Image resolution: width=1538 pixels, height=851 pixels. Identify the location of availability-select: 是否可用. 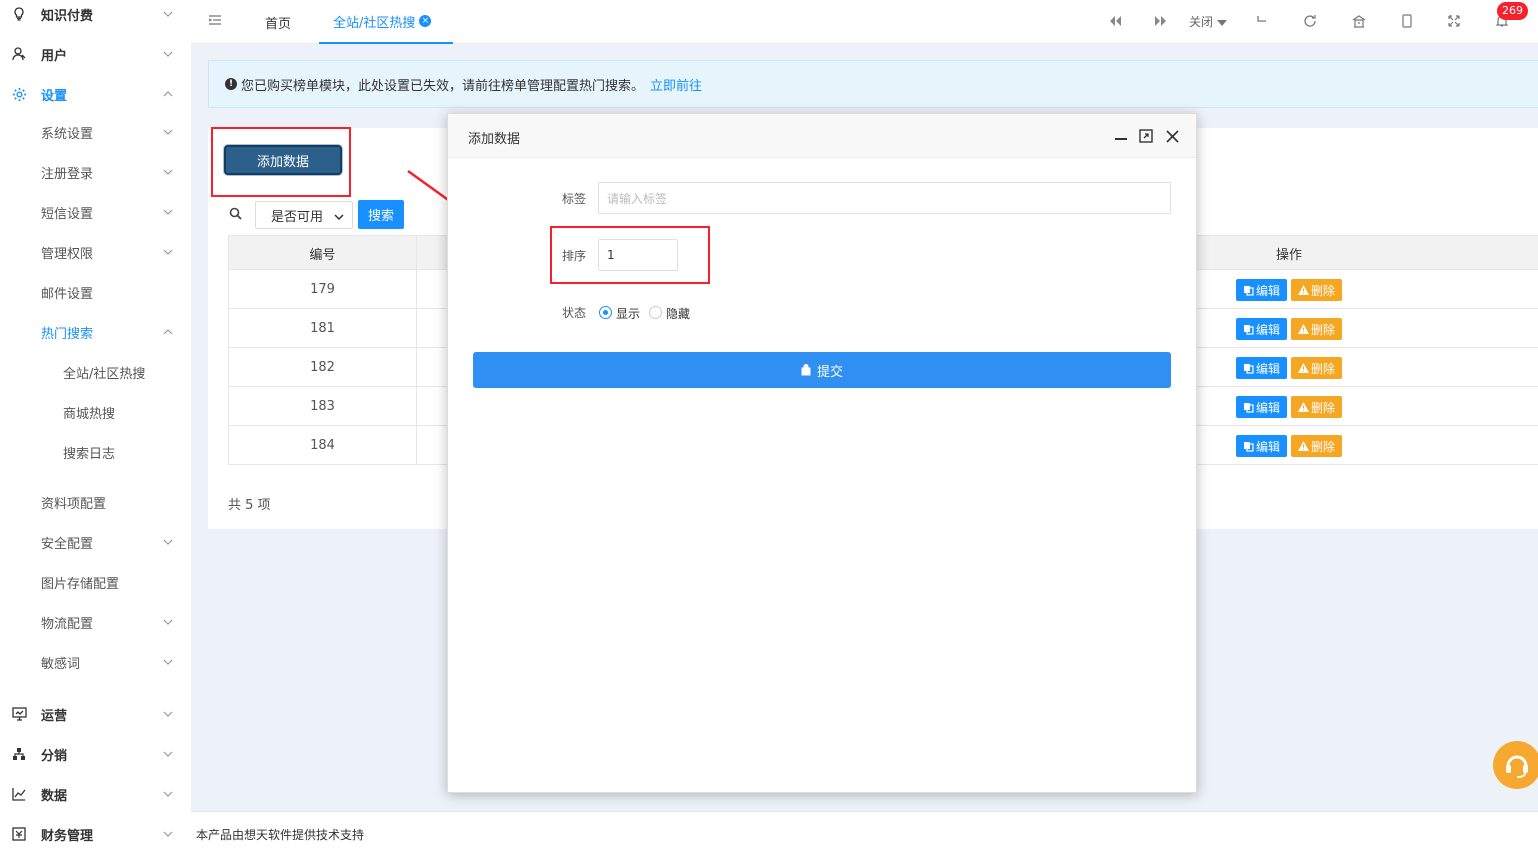
(304, 215).